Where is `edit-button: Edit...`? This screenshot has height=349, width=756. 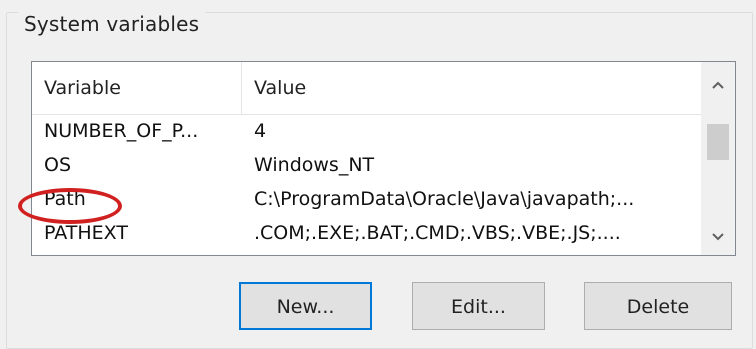
edit-button: Edit... is located at coordinates (478, 306).